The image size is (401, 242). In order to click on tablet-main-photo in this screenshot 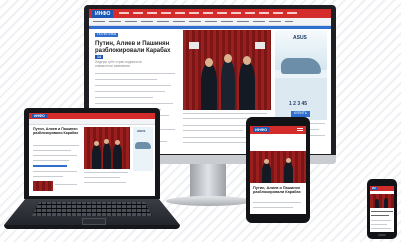, I will do `click(278, 167)`.